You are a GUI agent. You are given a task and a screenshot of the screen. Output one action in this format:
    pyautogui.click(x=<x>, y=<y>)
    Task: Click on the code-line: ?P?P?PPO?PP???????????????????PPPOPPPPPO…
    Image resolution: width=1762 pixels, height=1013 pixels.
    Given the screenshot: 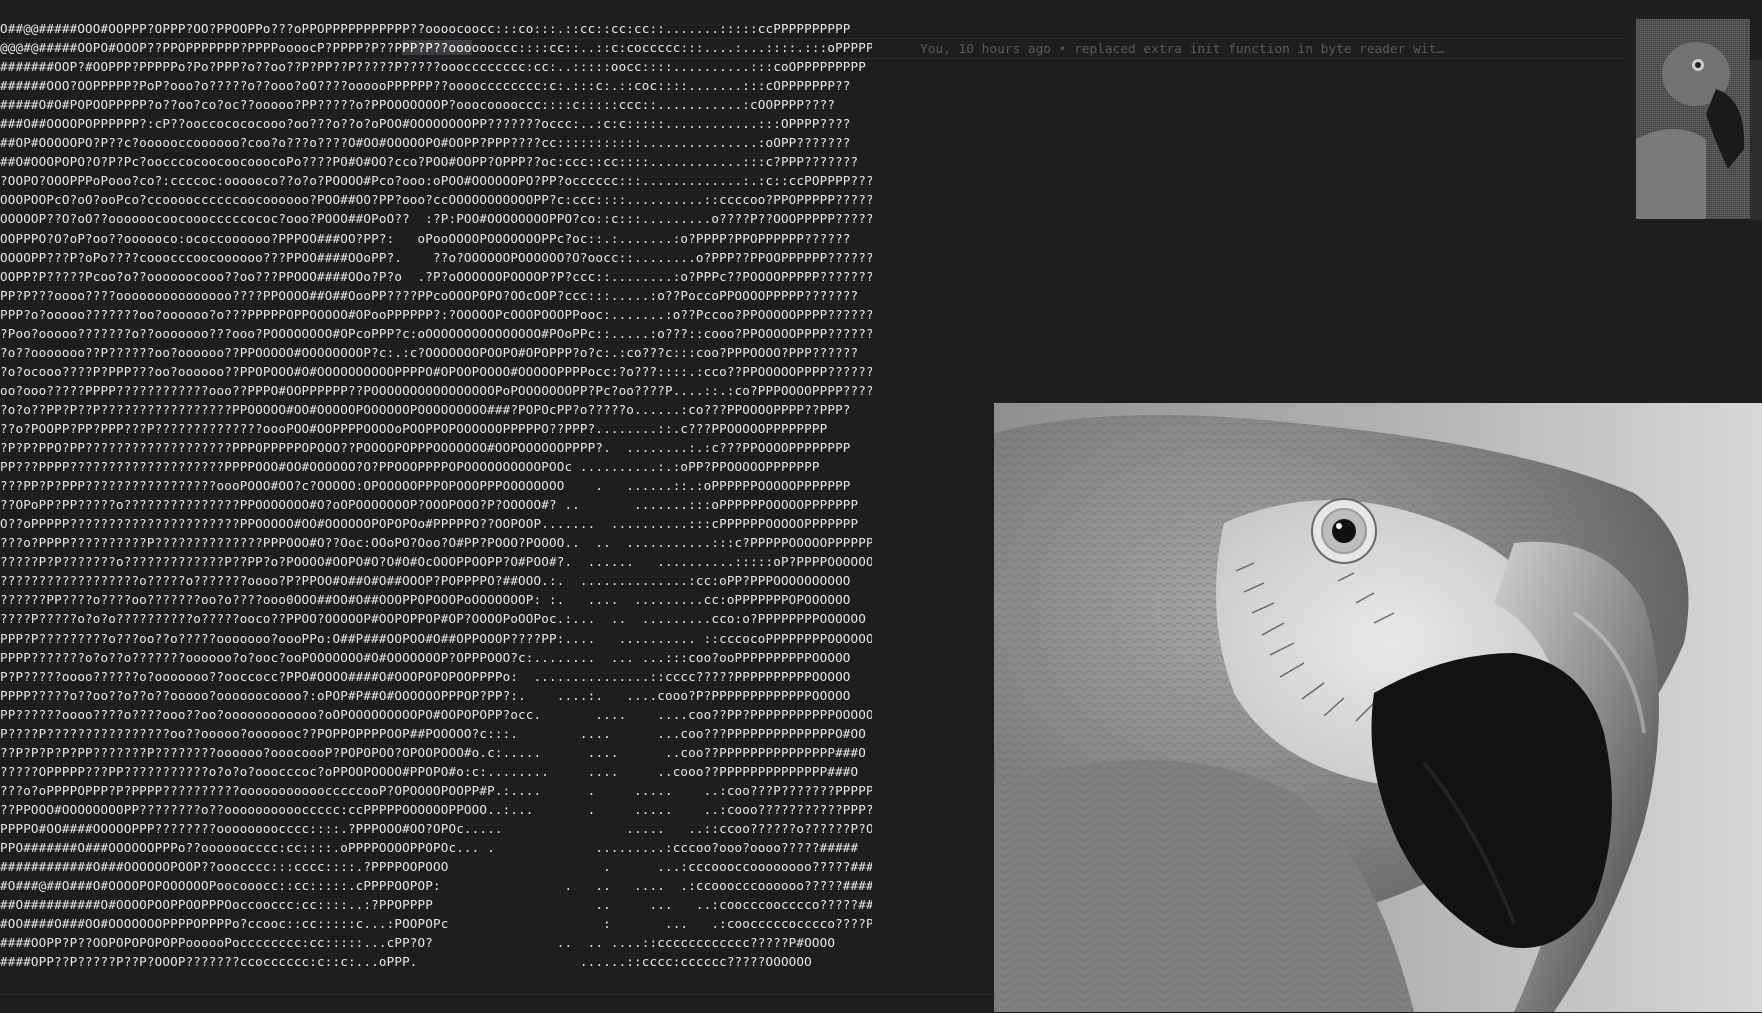 What is the action you would take?
    pyautogui.click(x=436, y=447)
    